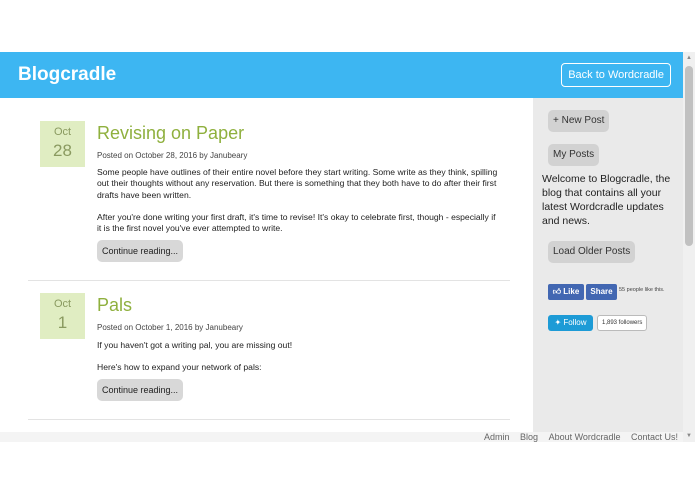 This screenshot has width=695, height=494. Describe the element at coordinates (592, 252) in the screenshot. I see `load-older-posts-button: Load Older Posts` at that location.